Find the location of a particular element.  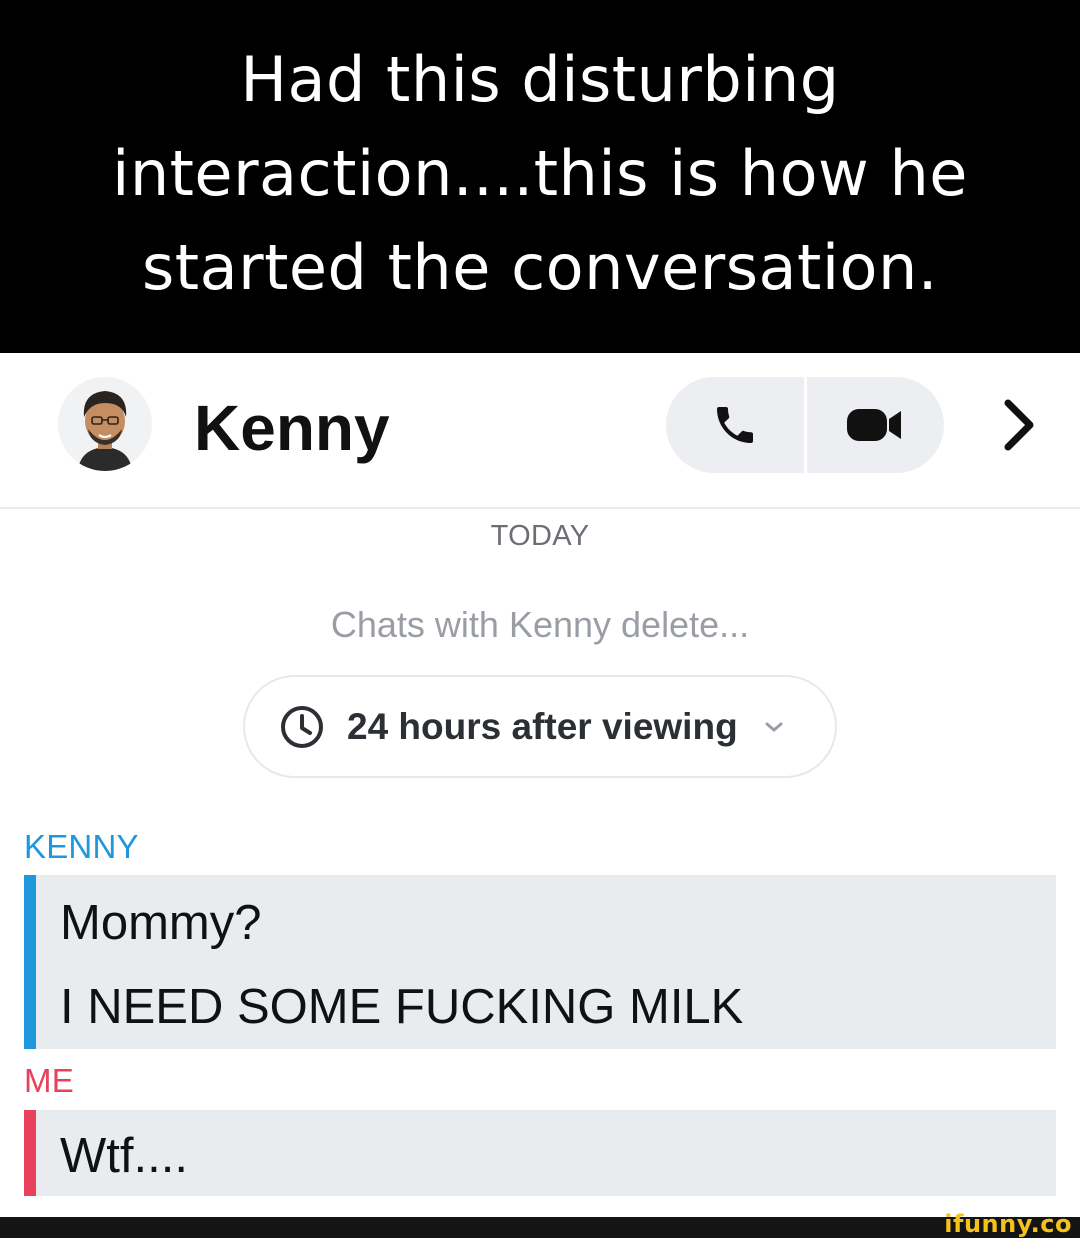

phone-icon is located at coordinates (734, 425).